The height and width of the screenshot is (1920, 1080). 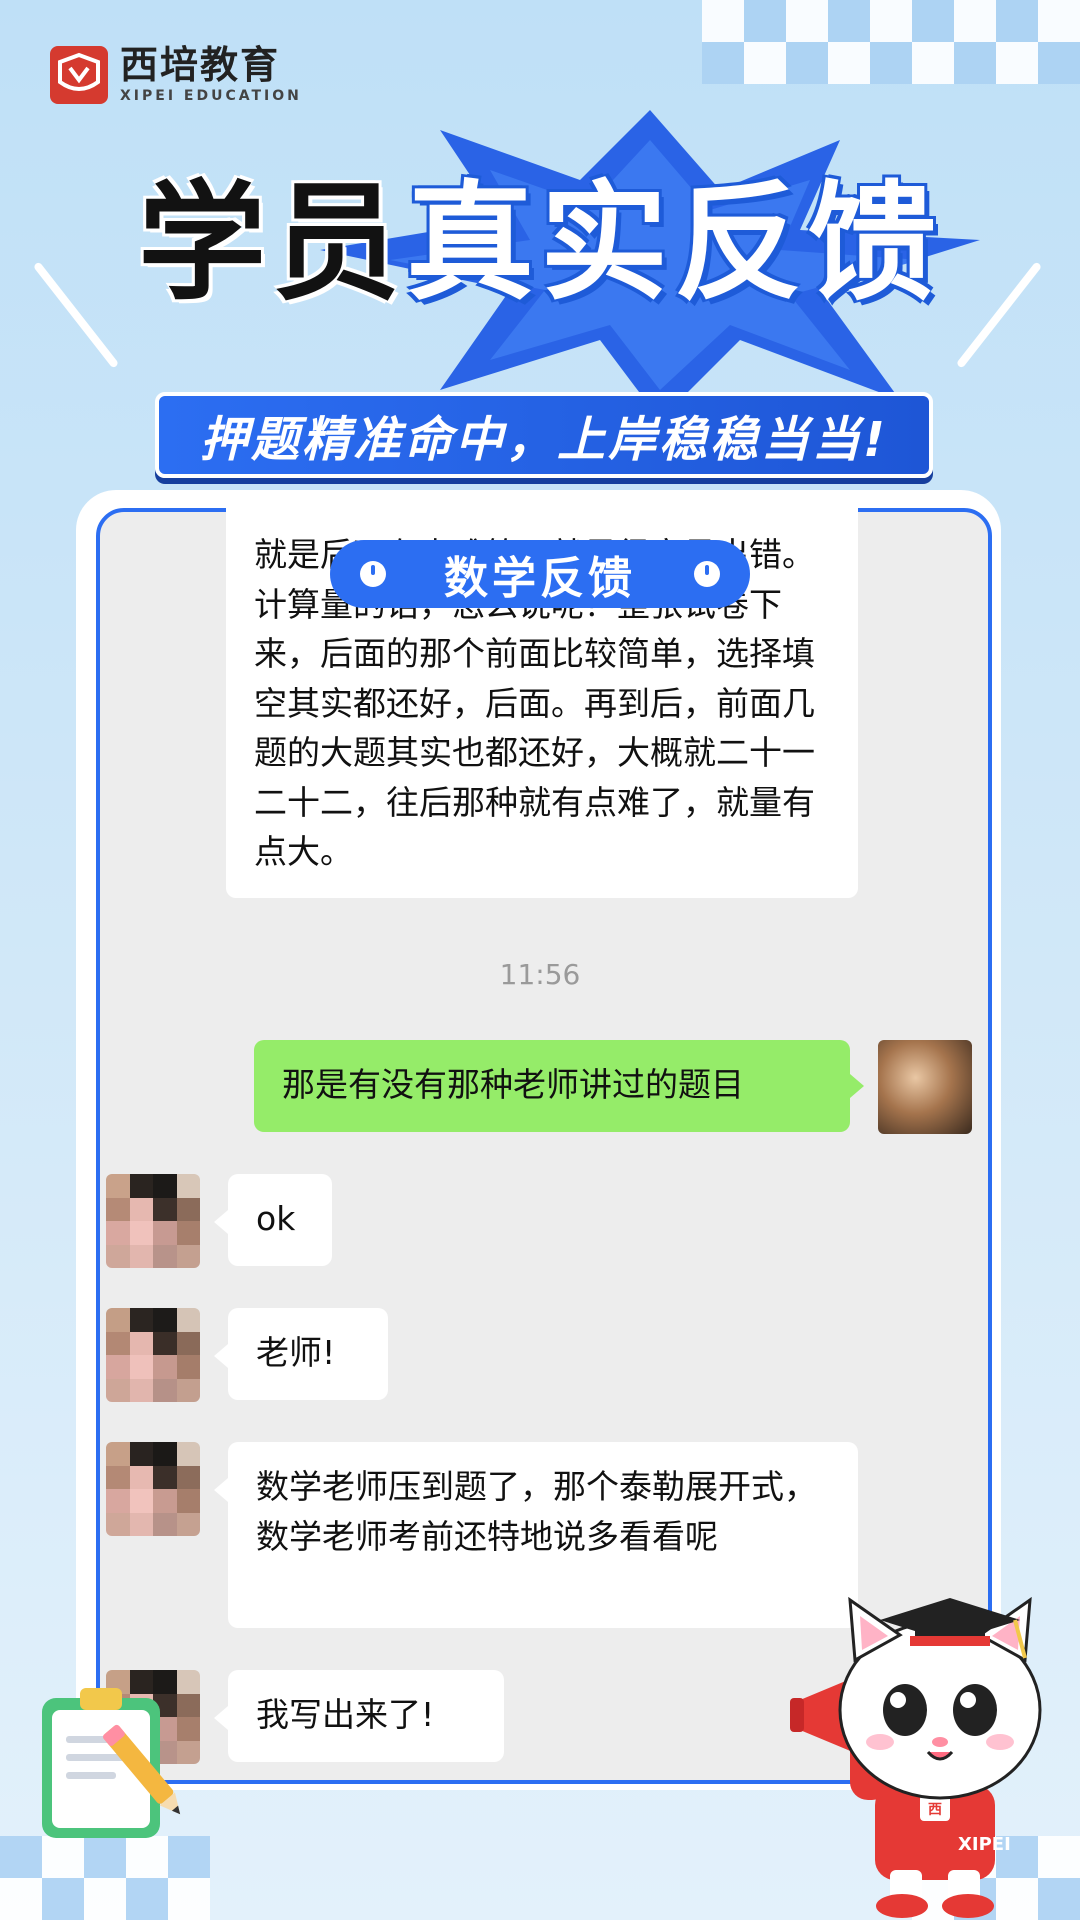 What do you see at coordinates (984, 1844) in the screenshot?
I see `mascot-shirt-label: XIPEI` at bounding box center [984, 1844].